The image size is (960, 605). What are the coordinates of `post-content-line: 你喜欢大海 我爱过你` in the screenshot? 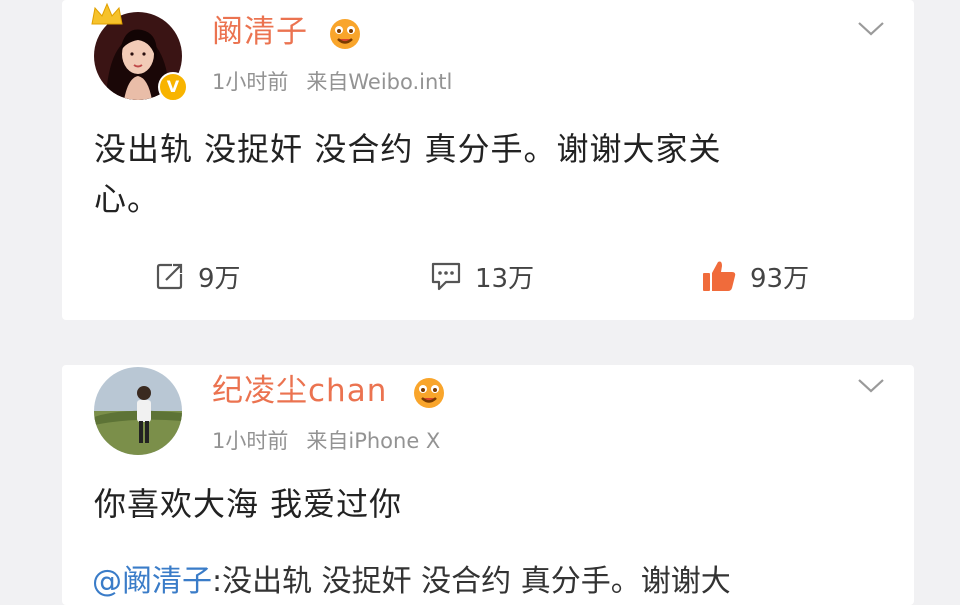 It's located at (248, 504).